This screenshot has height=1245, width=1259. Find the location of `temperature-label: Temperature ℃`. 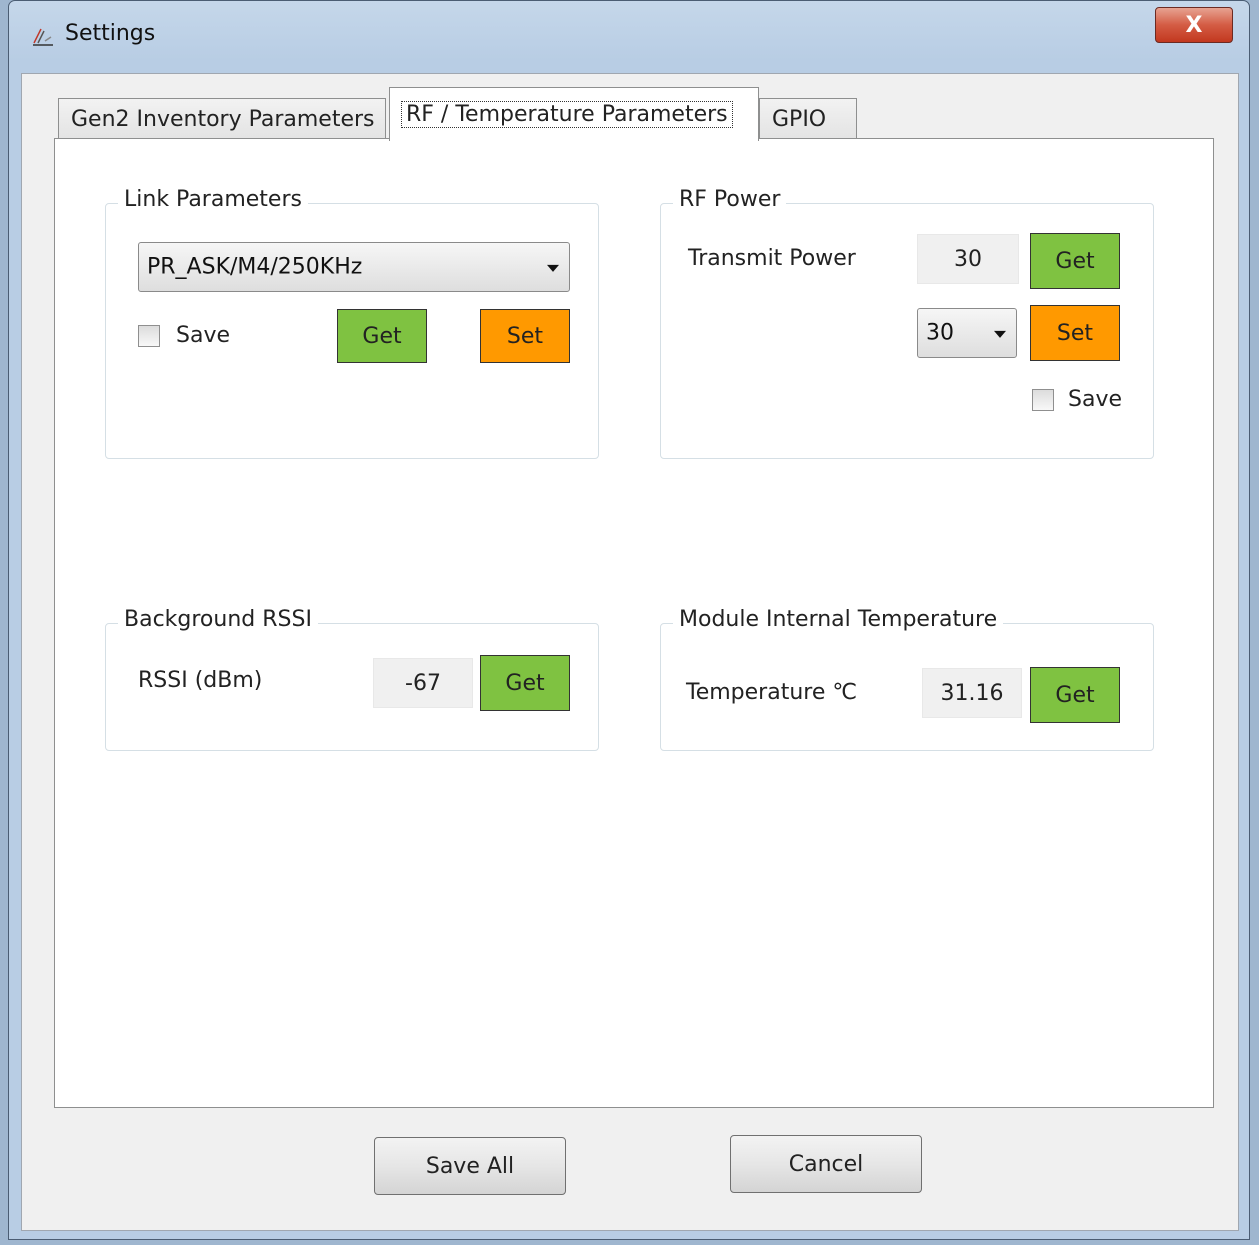

temperature-label: Temperature ℃ is located at coordinates (772, 692).